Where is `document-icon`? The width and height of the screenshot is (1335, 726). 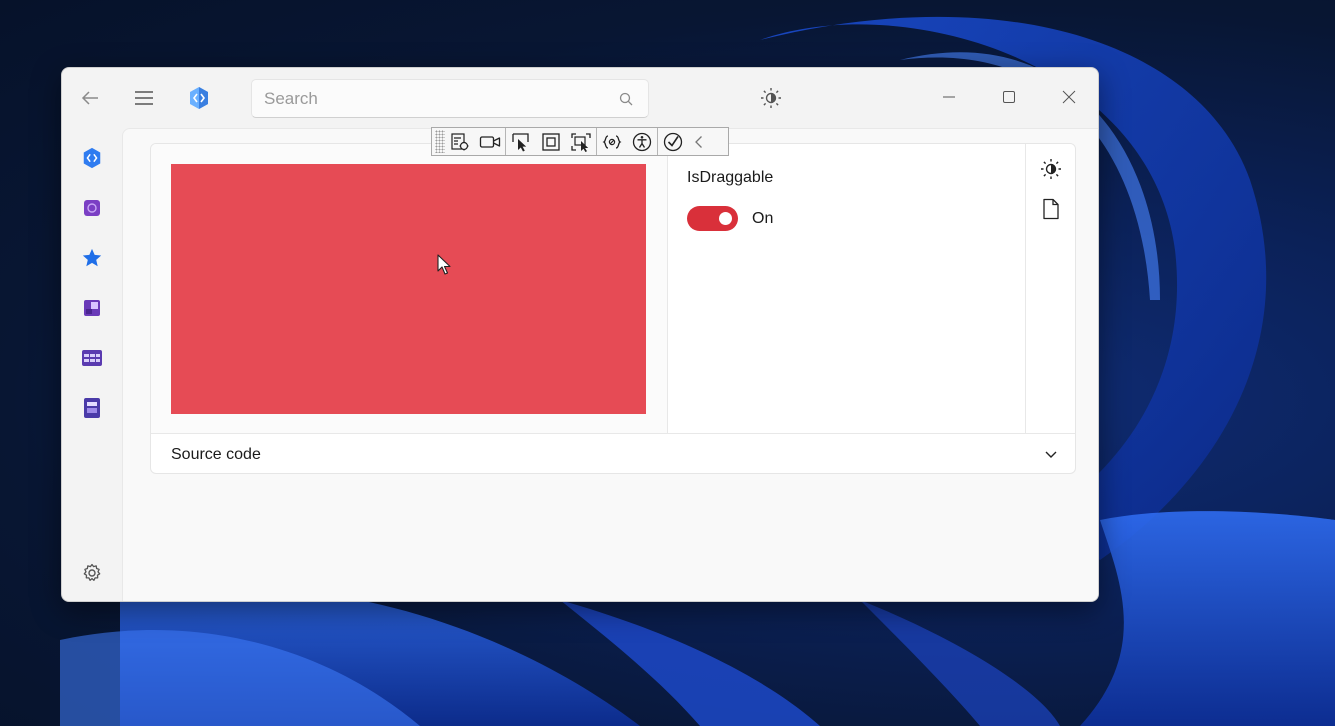 document-icon is located at coordinates (1051, 209).